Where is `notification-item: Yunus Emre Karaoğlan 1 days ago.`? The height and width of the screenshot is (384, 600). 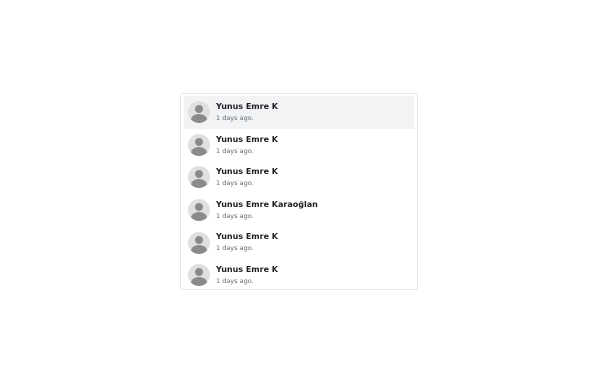
notification-item: Yunus Emre Karaoğlan 1 days ago. is located at coordinates (299, 210).